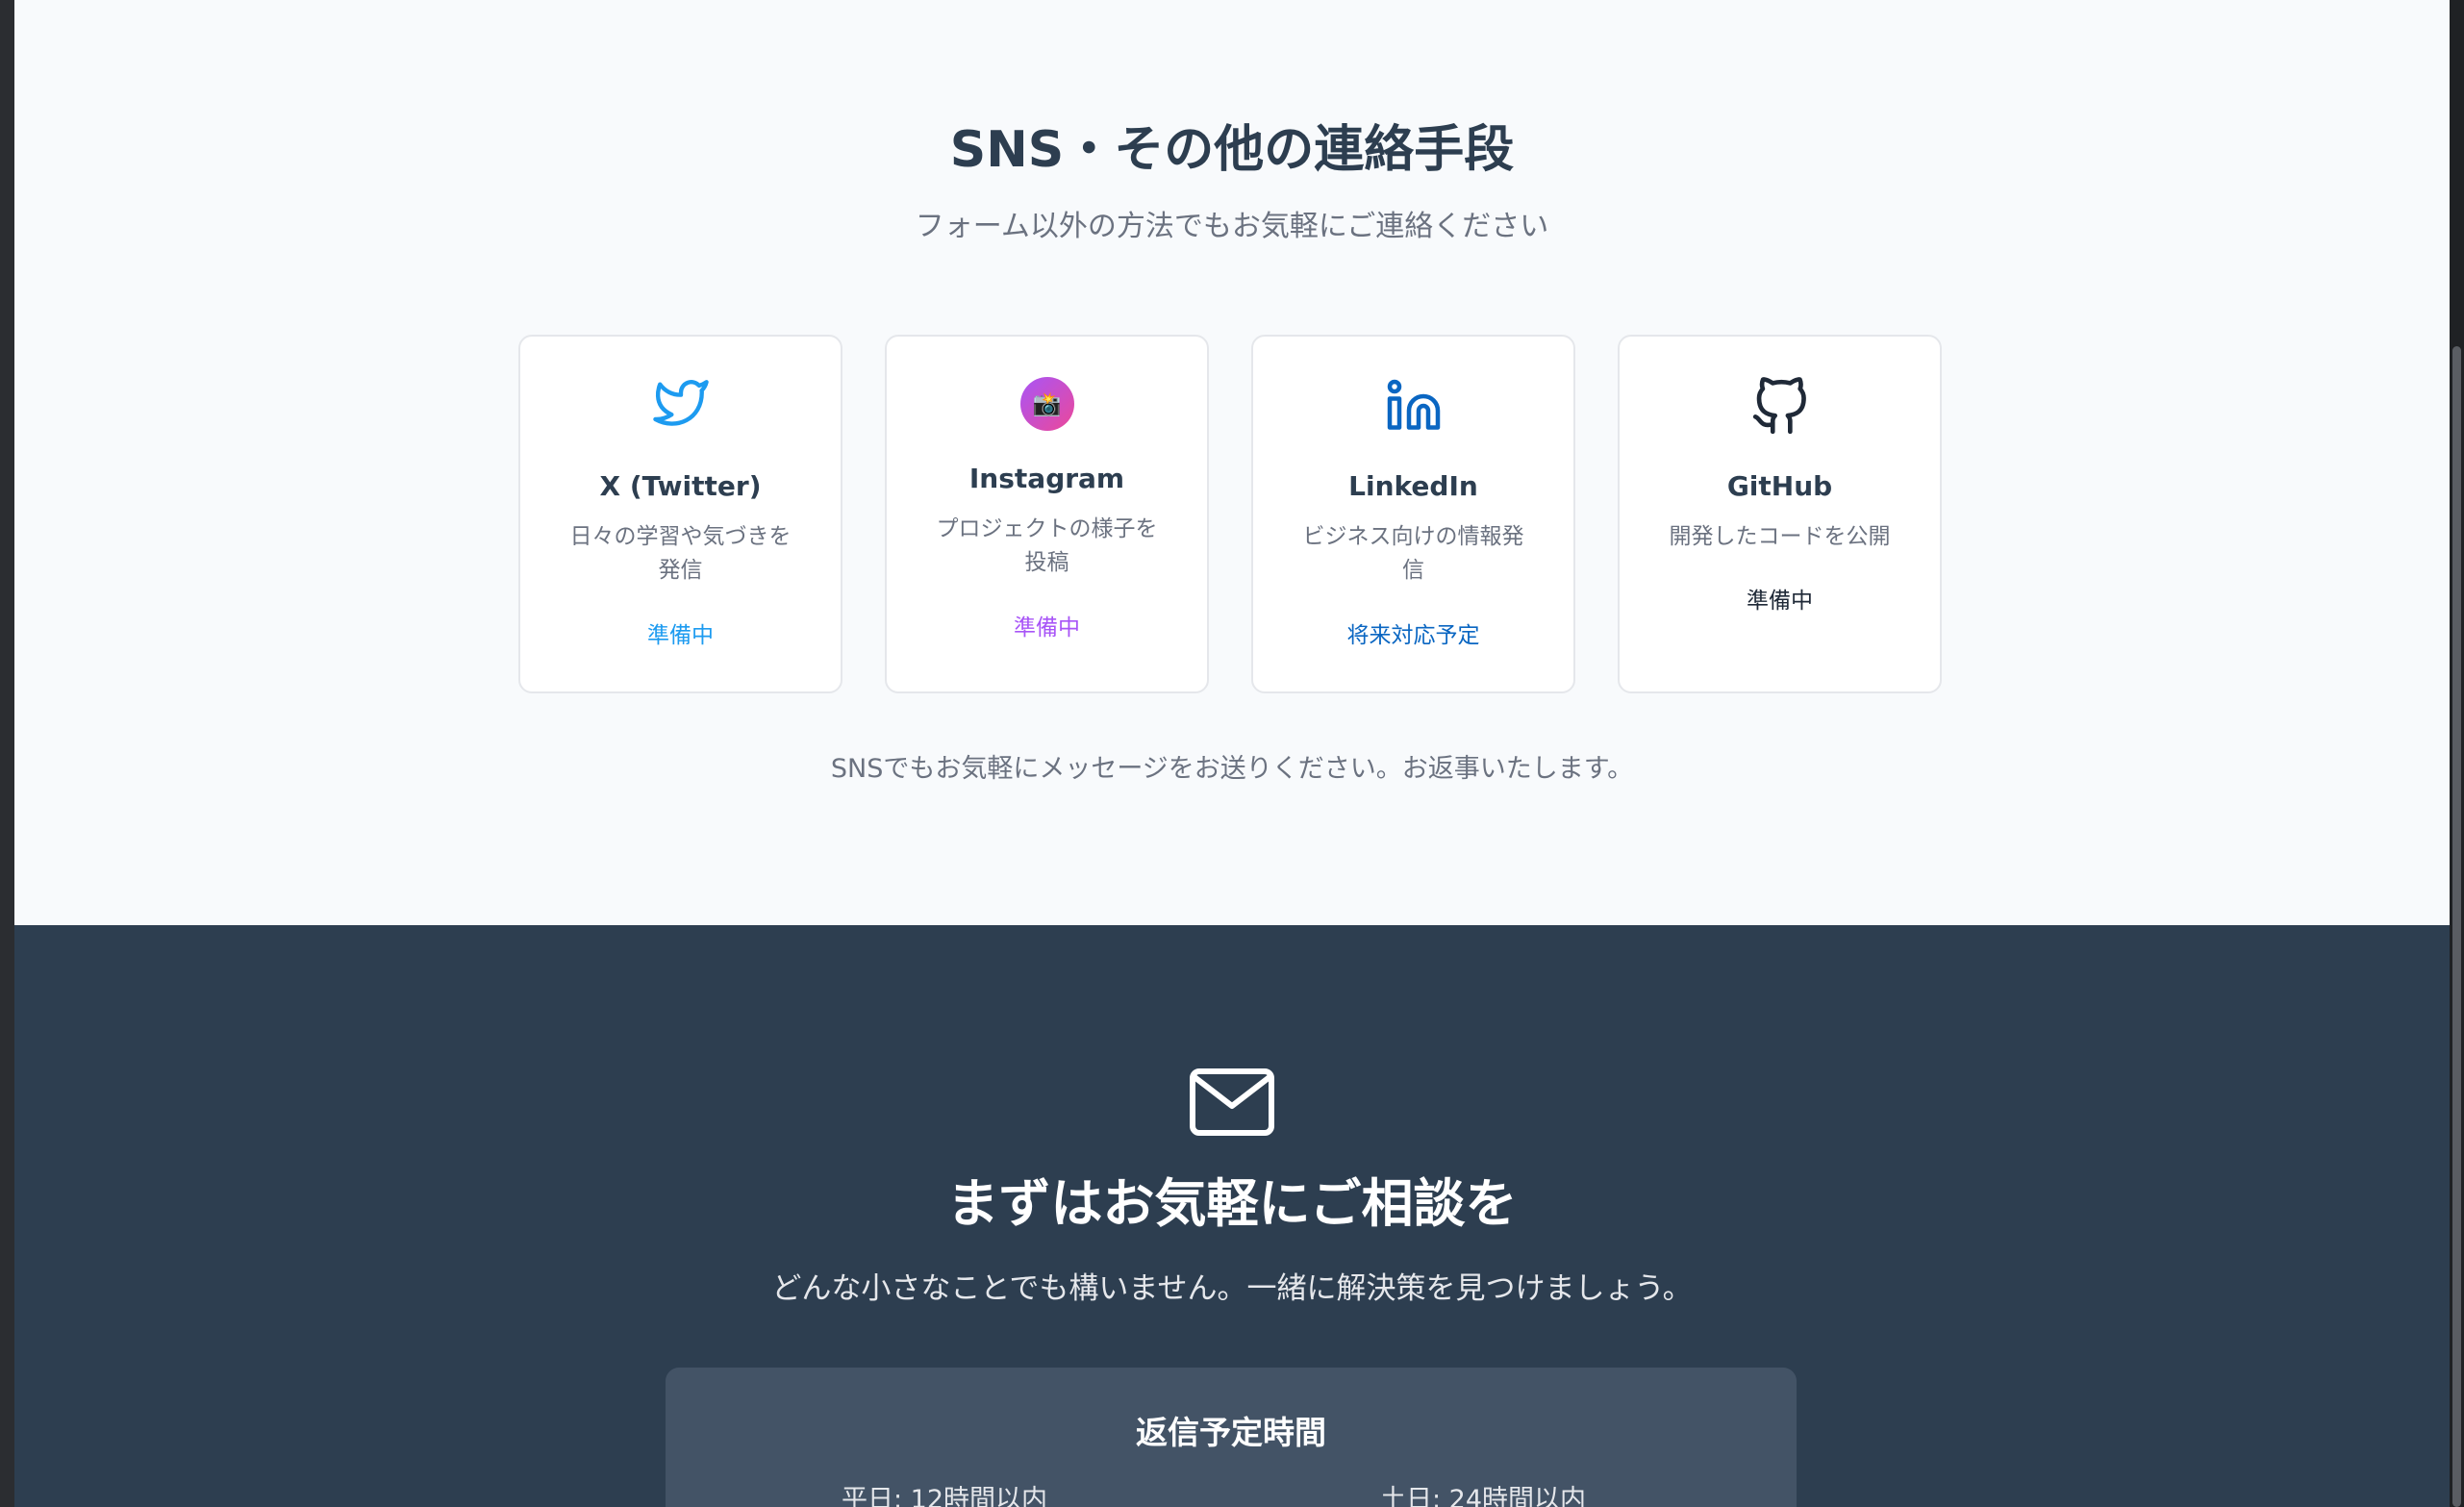 This screenshot has width=2464, height=1507. What do you see at coordinates (1232, 1104) in the screenshot?
I see `mail-icon` at bounding box center [1232, 1104].